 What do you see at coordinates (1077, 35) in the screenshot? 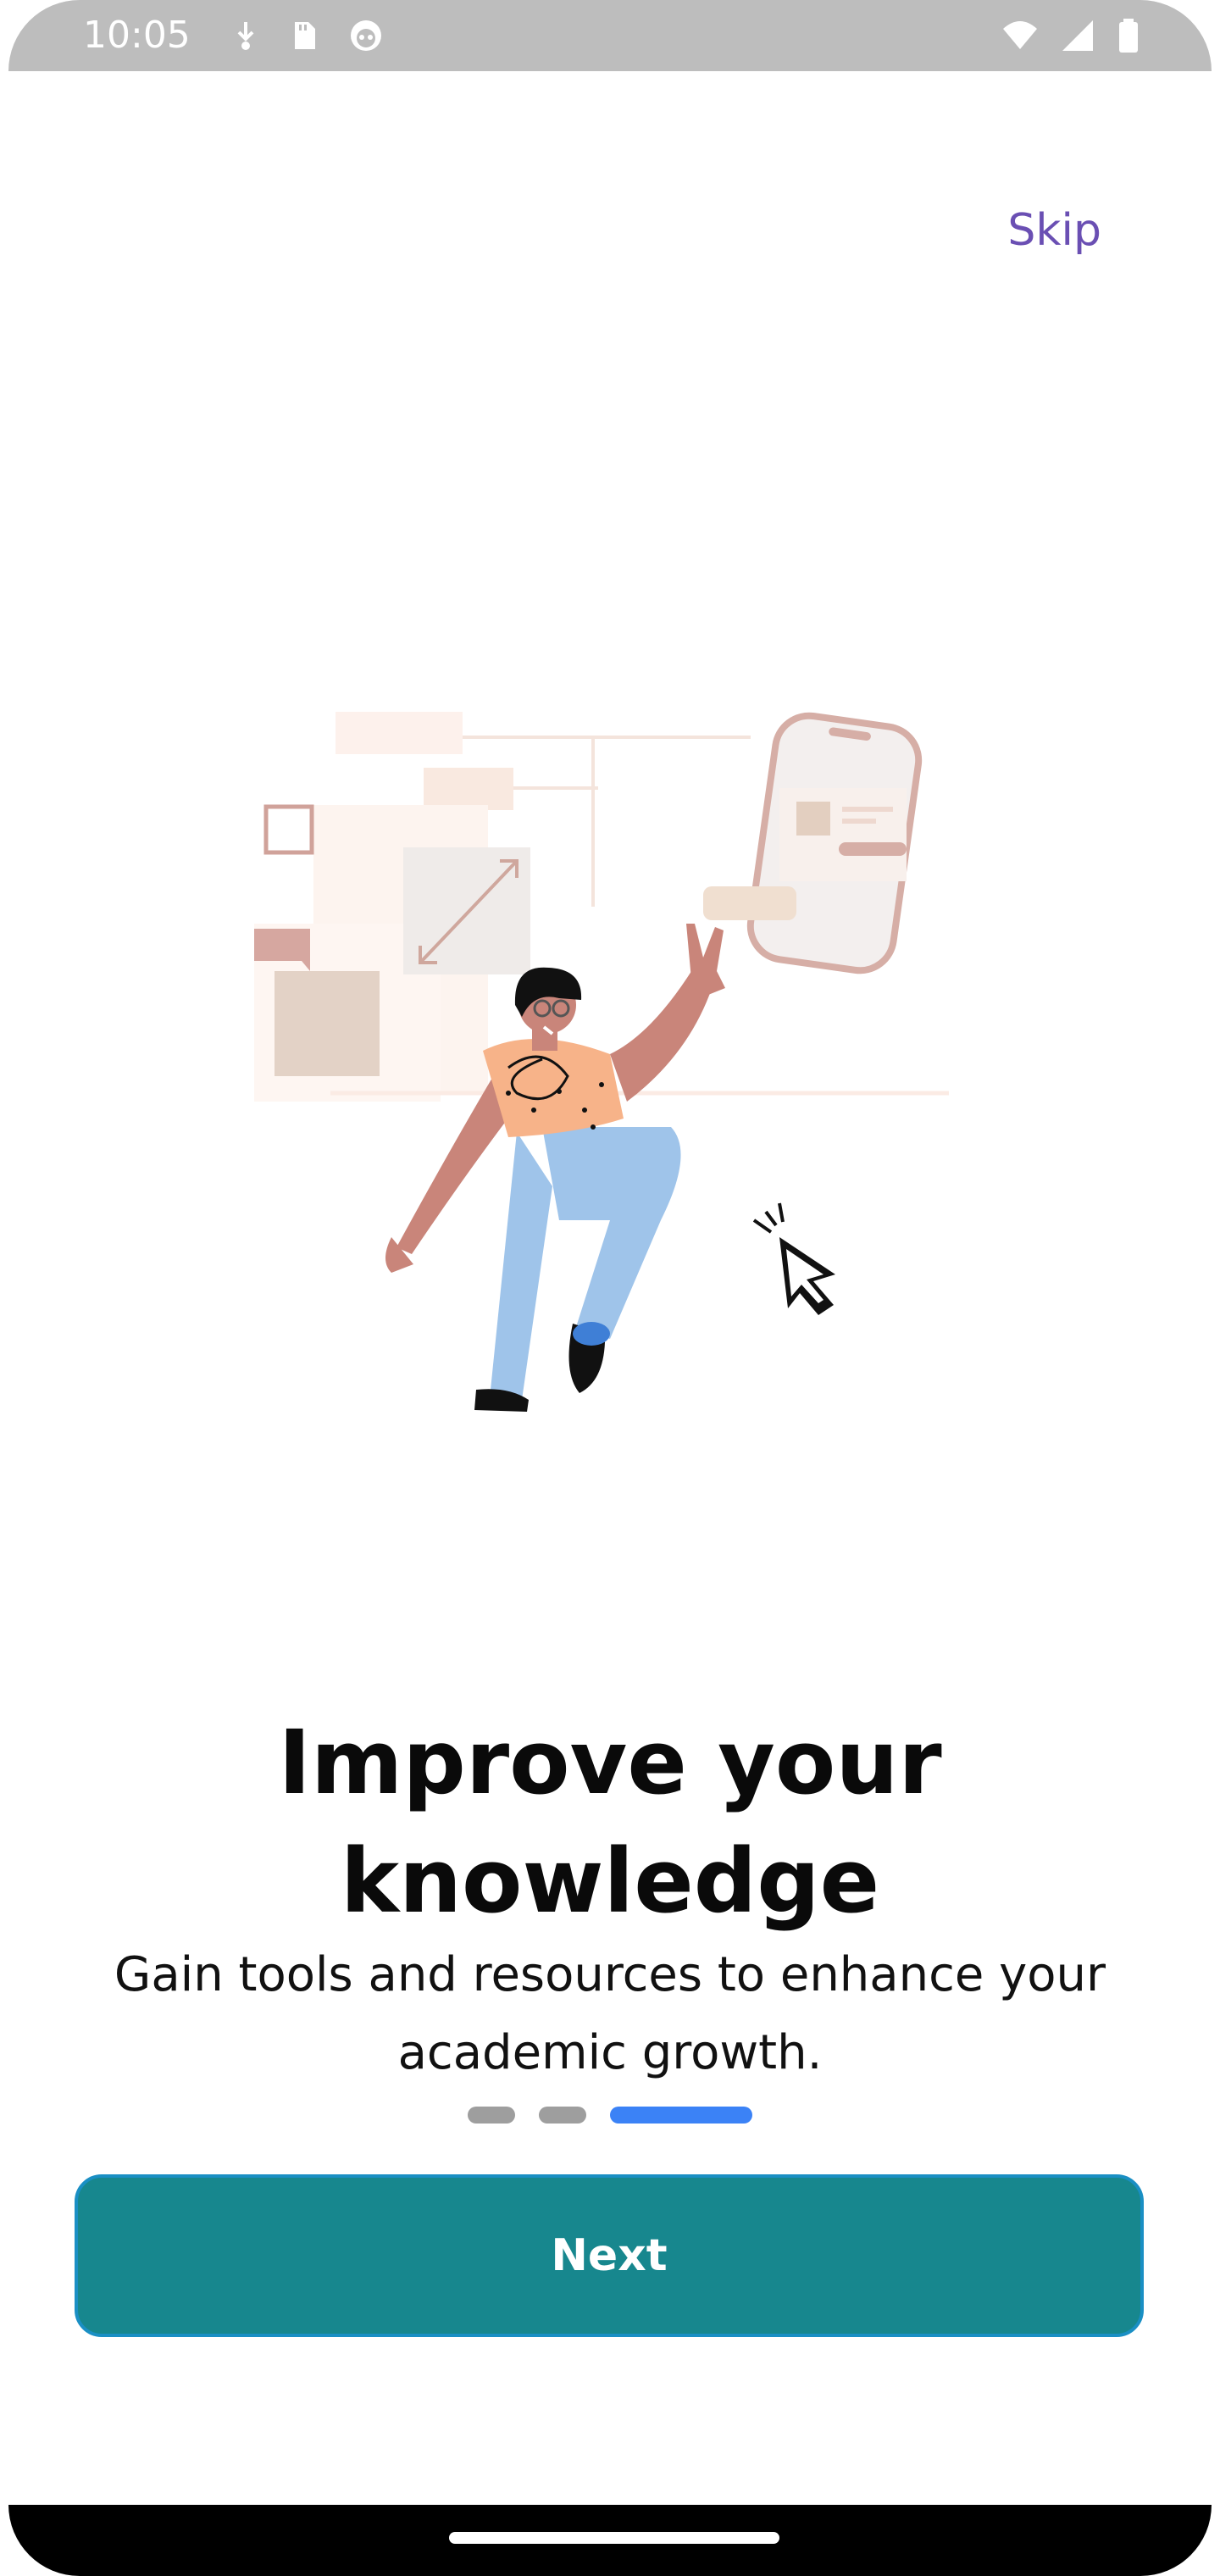
I see `cellular-signal-icon` at bounding box center [1077, 35].